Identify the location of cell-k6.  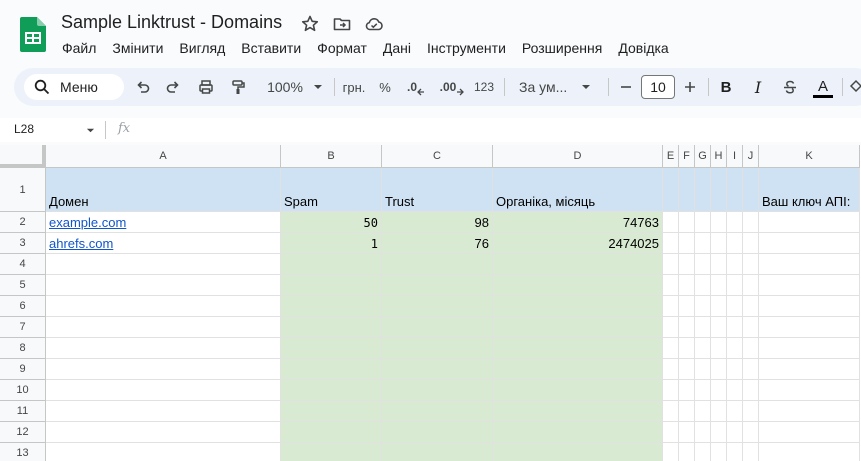
(809, 306).